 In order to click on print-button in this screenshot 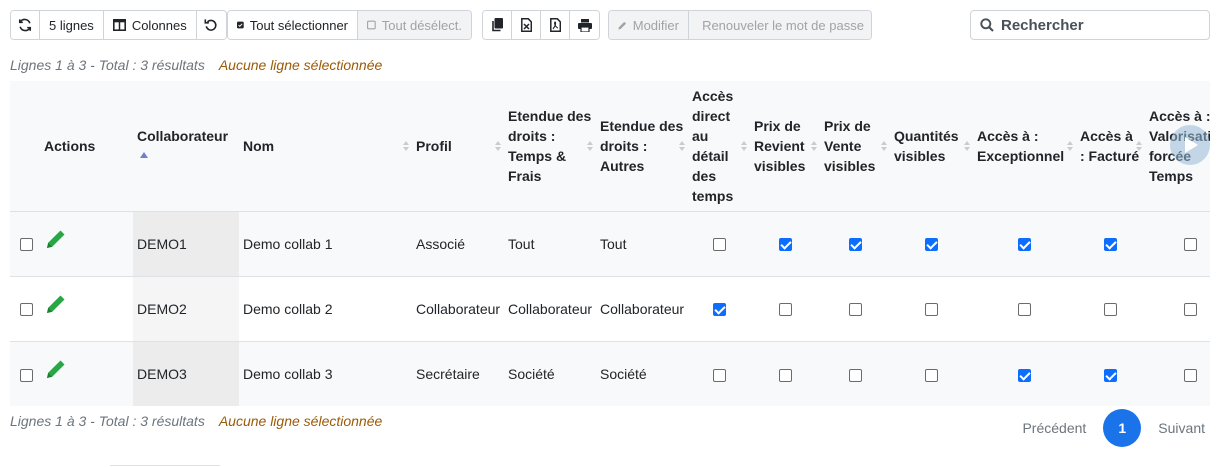, I will do `click(584, 25)`.